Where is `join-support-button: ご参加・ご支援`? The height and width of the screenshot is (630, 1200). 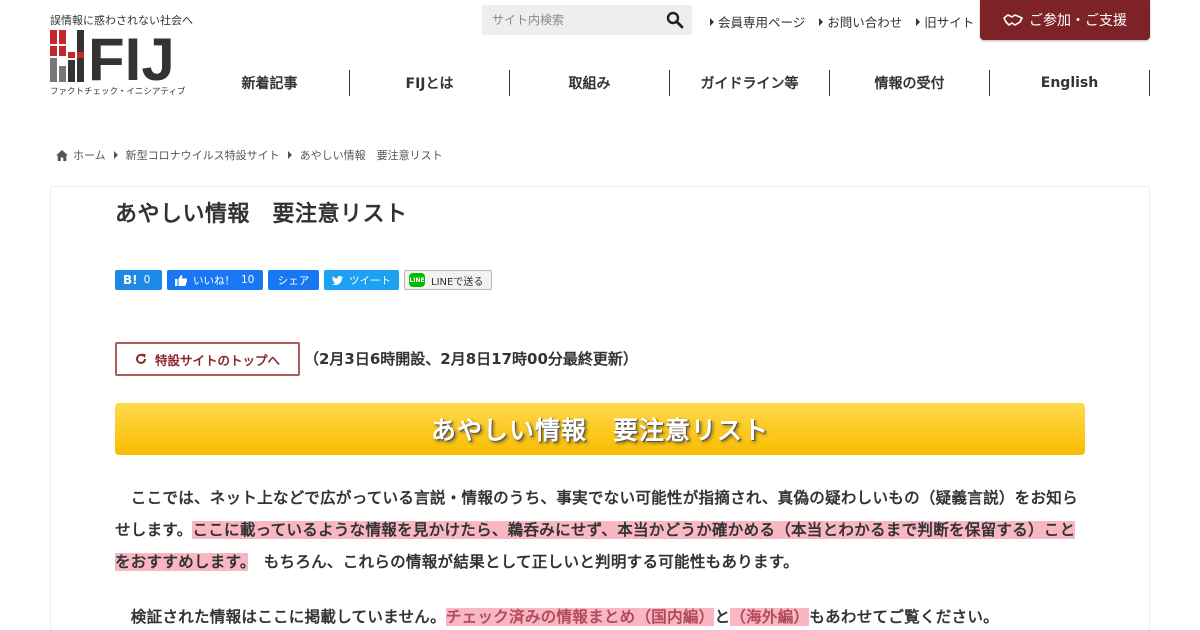 join-support-button: ご参加・ご支援 is located at coordinates (1065, 20).